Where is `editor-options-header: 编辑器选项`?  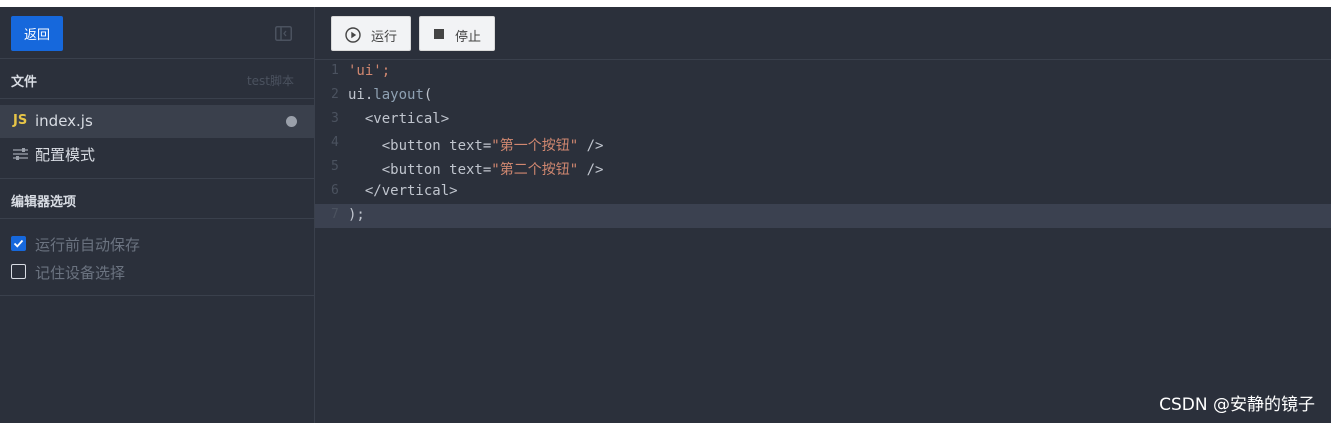
editor-options-header: 编辑器选项 is located at coordinates (157, 199).